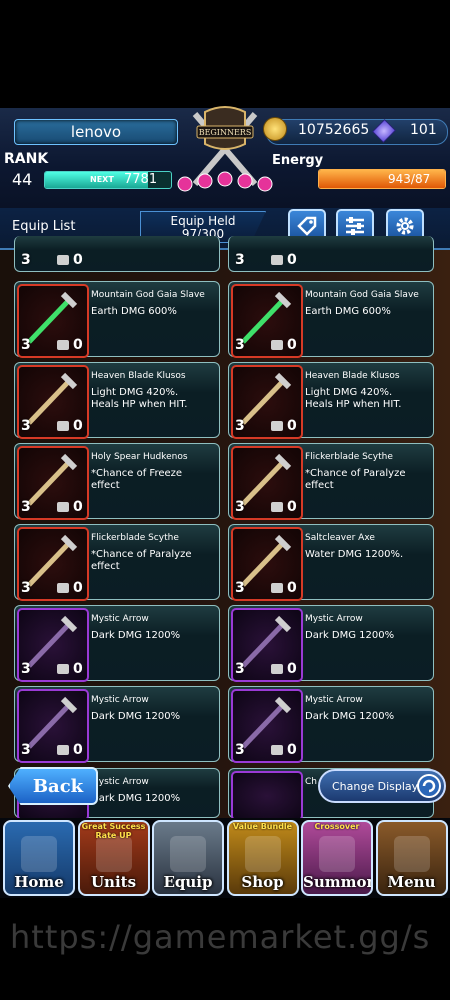  I want to click on nav-label: Home, so click(39, 882).